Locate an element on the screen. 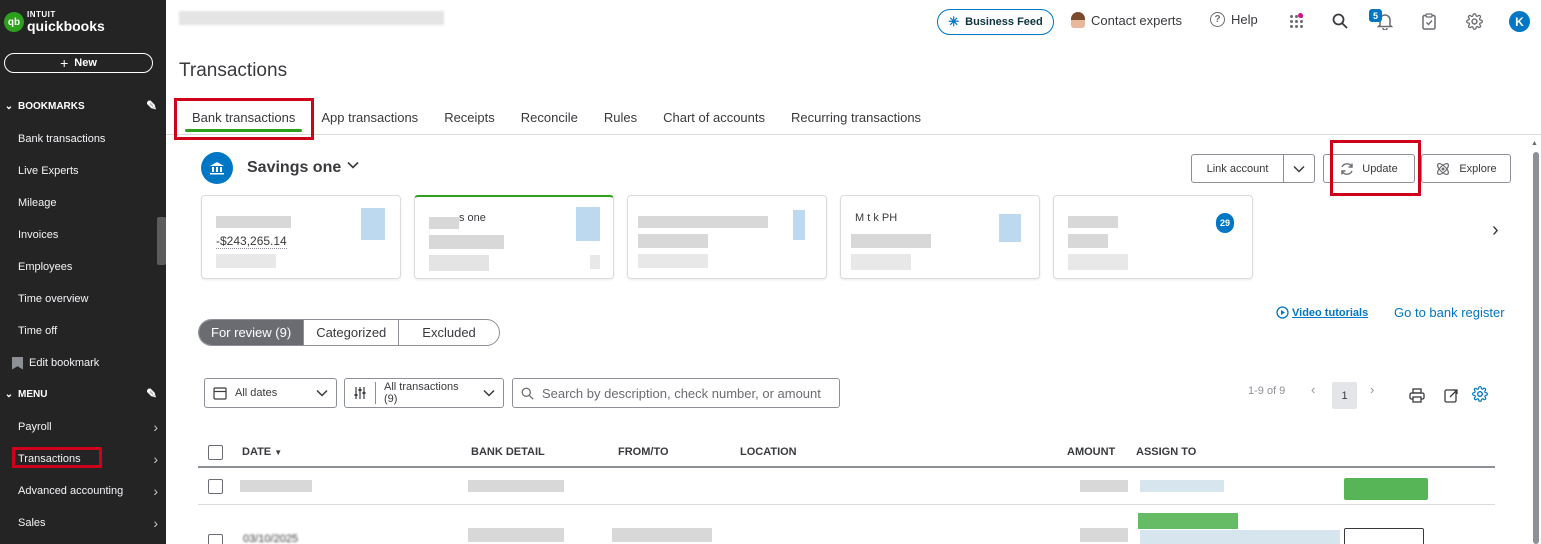 The height and width of the screenshot is (544, 1541). sidebar-item-employees: Employees is located at coordinates (88, 267).